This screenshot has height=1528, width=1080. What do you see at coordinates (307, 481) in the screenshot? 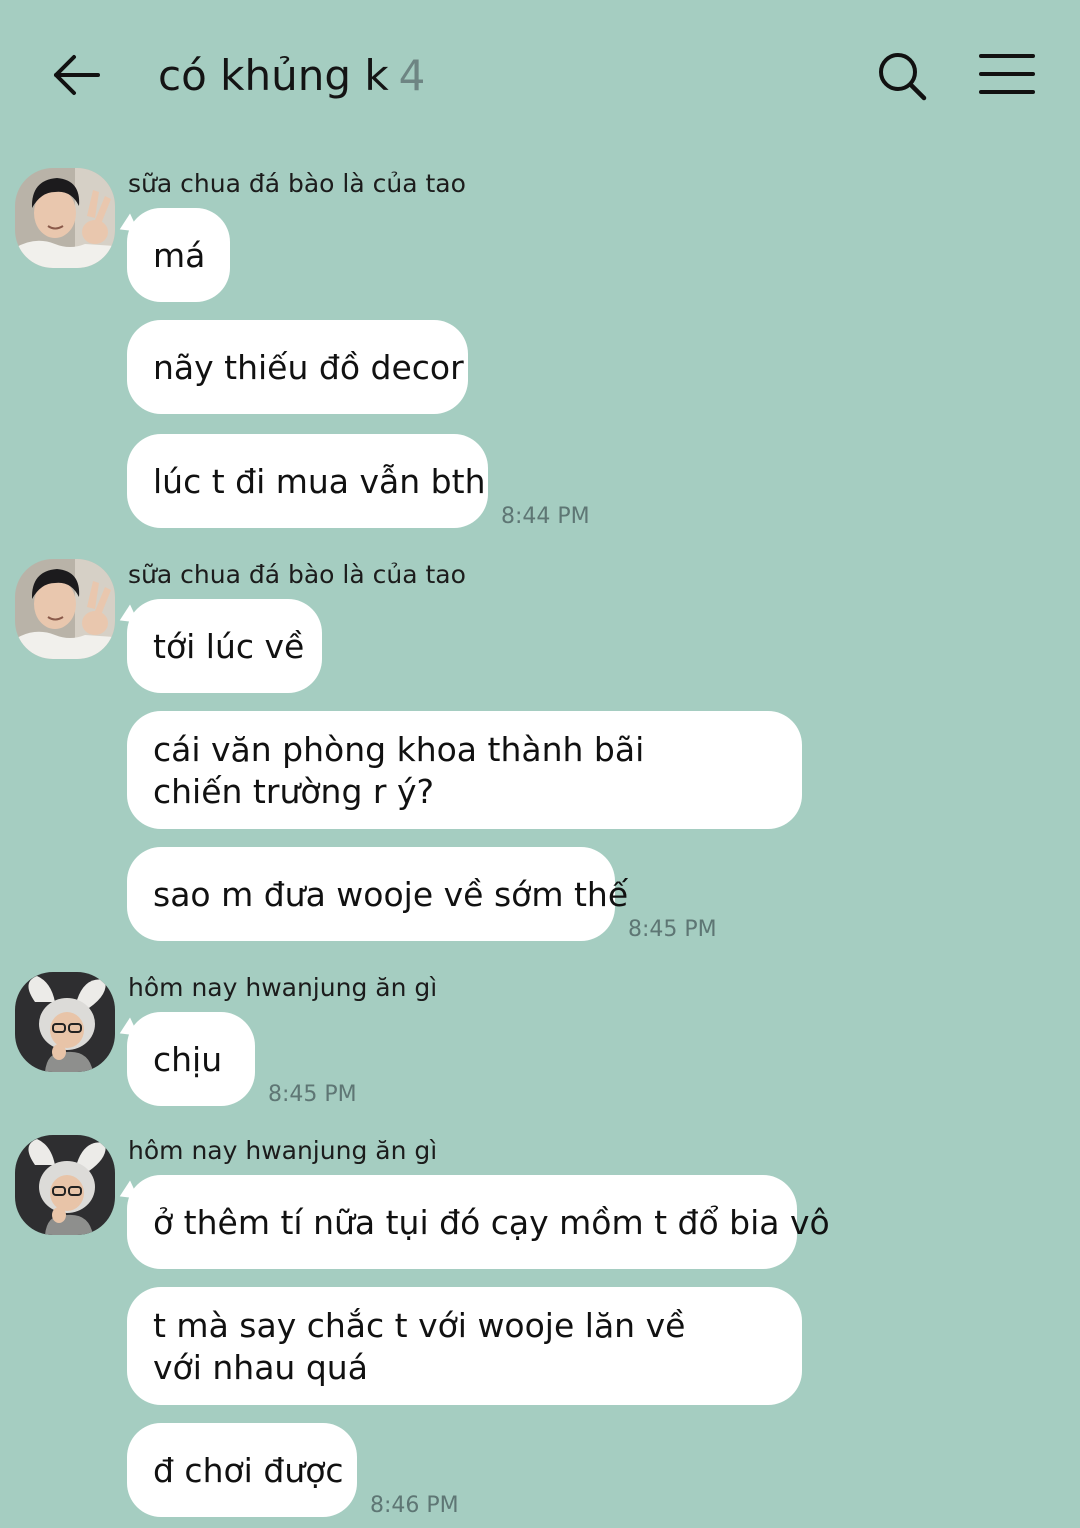
I see `message-bubble: lúc t đi mua vẫn bth` at bounding box center [307, 481].